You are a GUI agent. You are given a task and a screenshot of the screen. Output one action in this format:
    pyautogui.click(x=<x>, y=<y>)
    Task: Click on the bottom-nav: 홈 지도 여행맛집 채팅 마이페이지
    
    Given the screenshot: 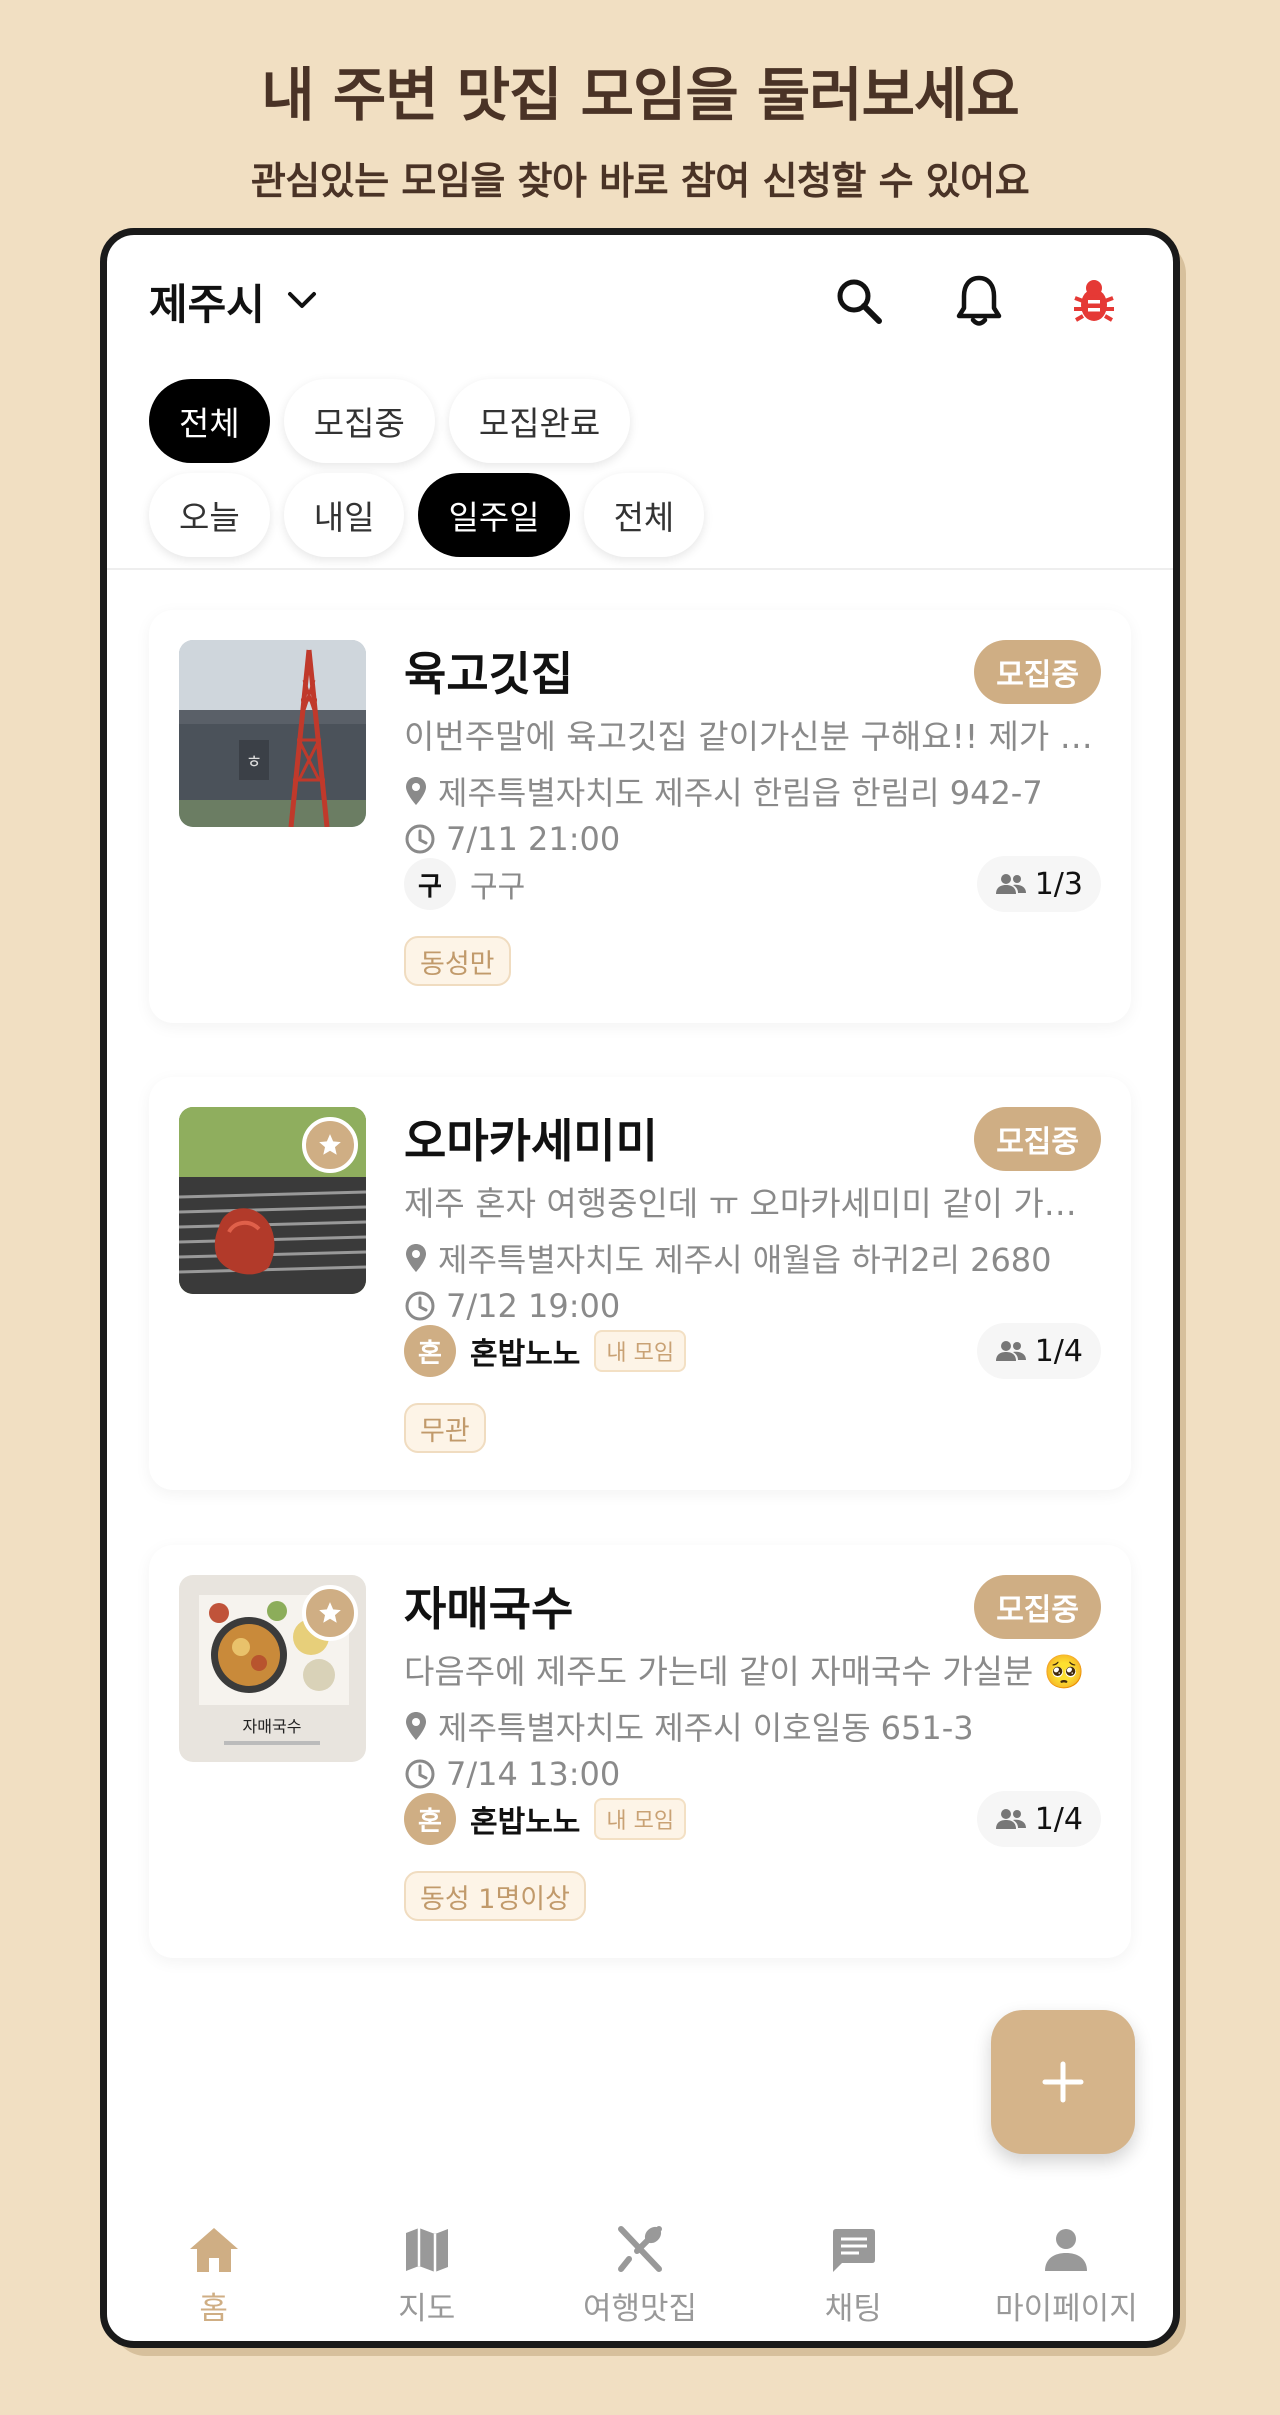 What is the action you would take?
    pyautogui.click(x=640, y=2278)
    